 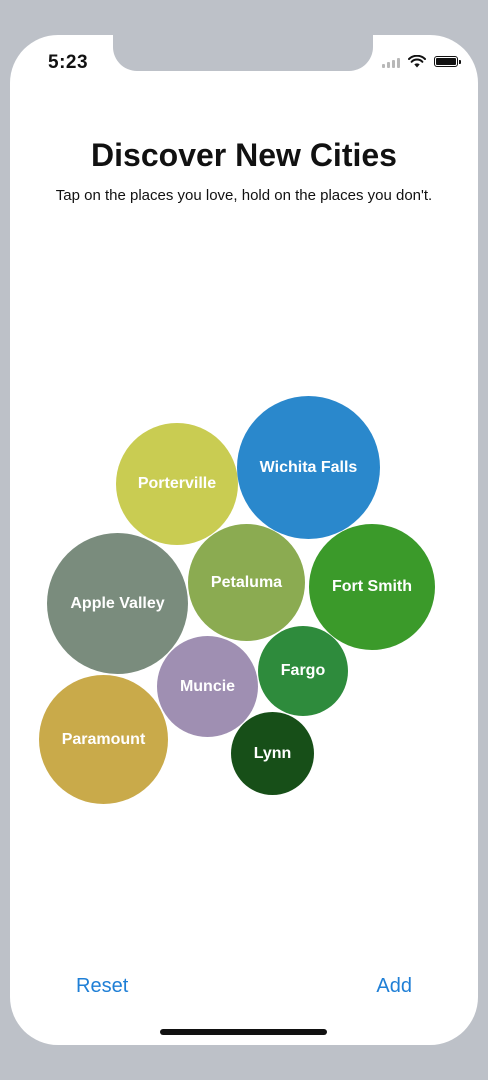 I want to click on city-bubble-wichita-falls: Wichita Falls, so click(x=308, y=467).